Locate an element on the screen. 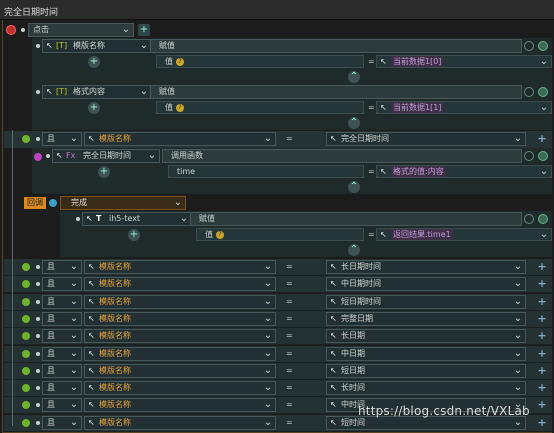  target-select: ↖ [T] 模版名称 ⌄ is located at coordinates (97, 46).